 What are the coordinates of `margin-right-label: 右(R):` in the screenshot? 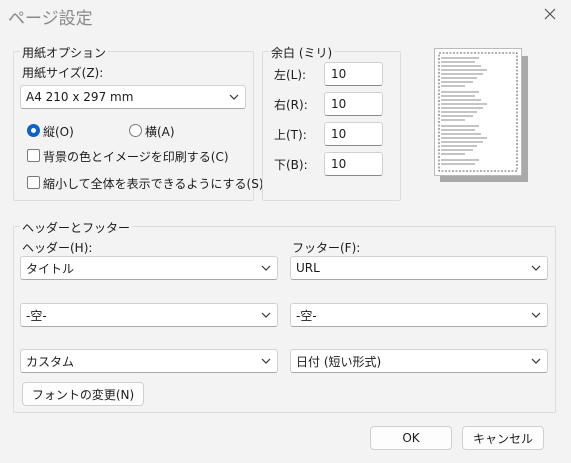 It's located at (291, 105).